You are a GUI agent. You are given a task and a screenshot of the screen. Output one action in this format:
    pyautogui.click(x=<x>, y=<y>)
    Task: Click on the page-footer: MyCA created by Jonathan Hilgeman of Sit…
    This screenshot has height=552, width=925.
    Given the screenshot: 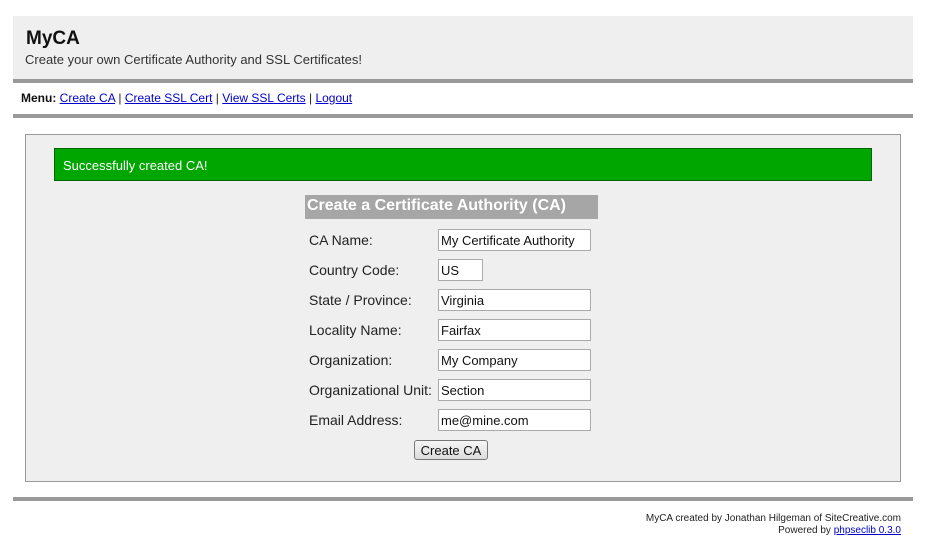 What is the action you would take?
    pyautogui.click(x=773, y=525)
    